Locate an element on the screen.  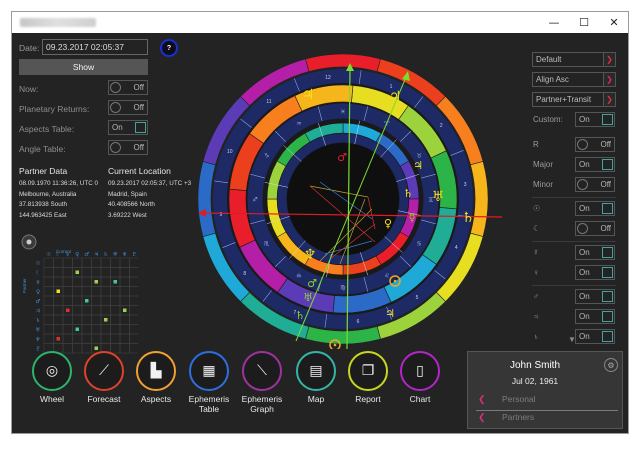
nav-ephemeris-graph-button: ⟍ Ephemeris Graph is located at coordinates (262, 382).